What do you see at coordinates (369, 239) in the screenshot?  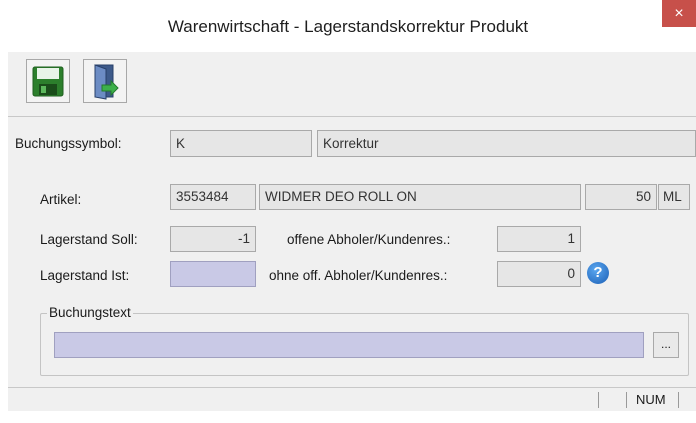 I see `offene-abholer-label: offene Abholer/Kundenres.:` at bounding box center [369, 239].